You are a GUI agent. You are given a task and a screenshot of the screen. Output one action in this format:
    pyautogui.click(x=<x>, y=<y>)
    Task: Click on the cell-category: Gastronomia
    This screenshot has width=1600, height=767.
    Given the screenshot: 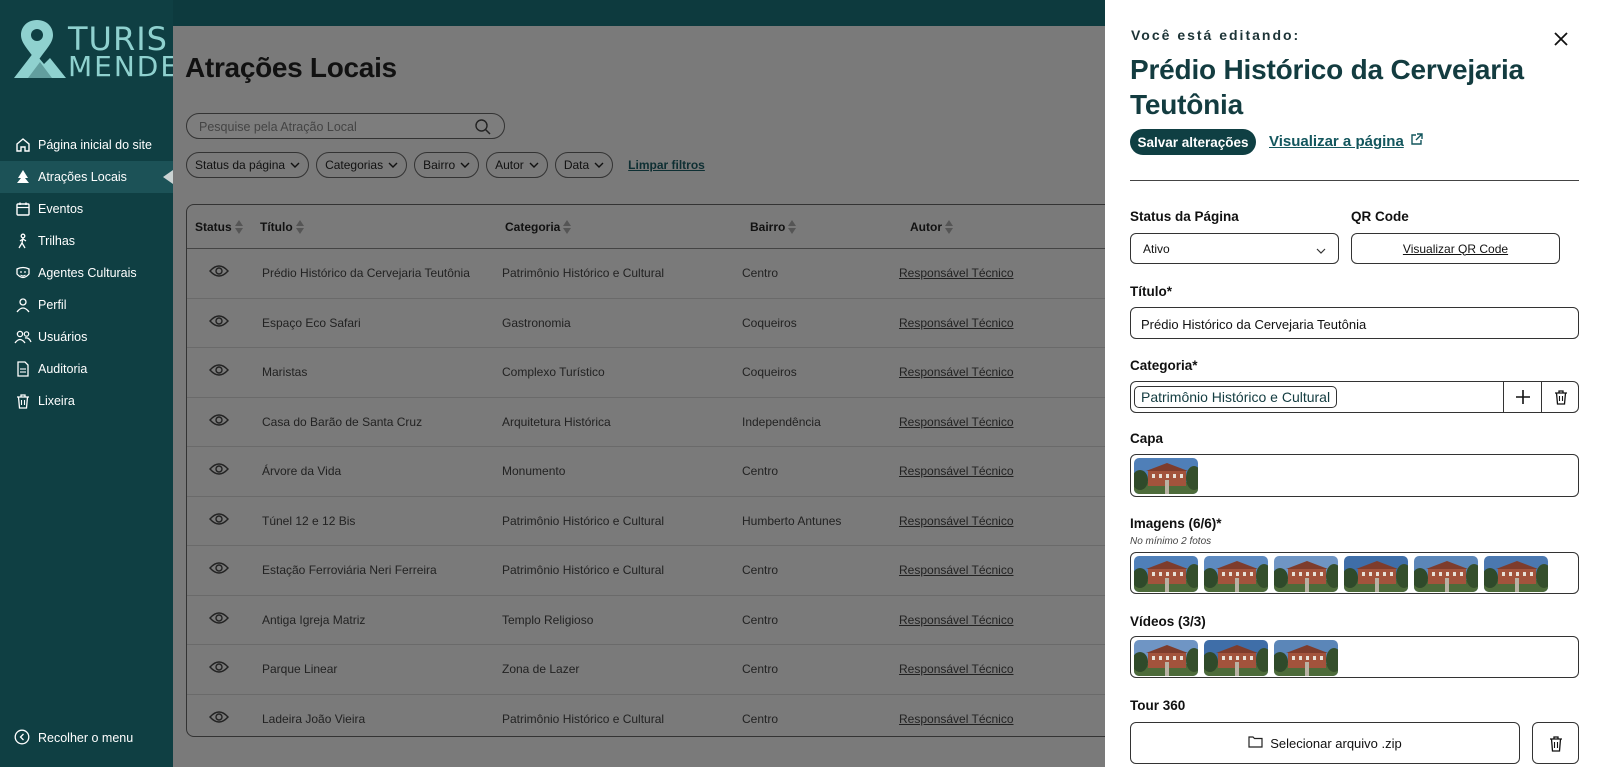 What is the action you would take?
    pyautogui.click(x=536, y=322)
    